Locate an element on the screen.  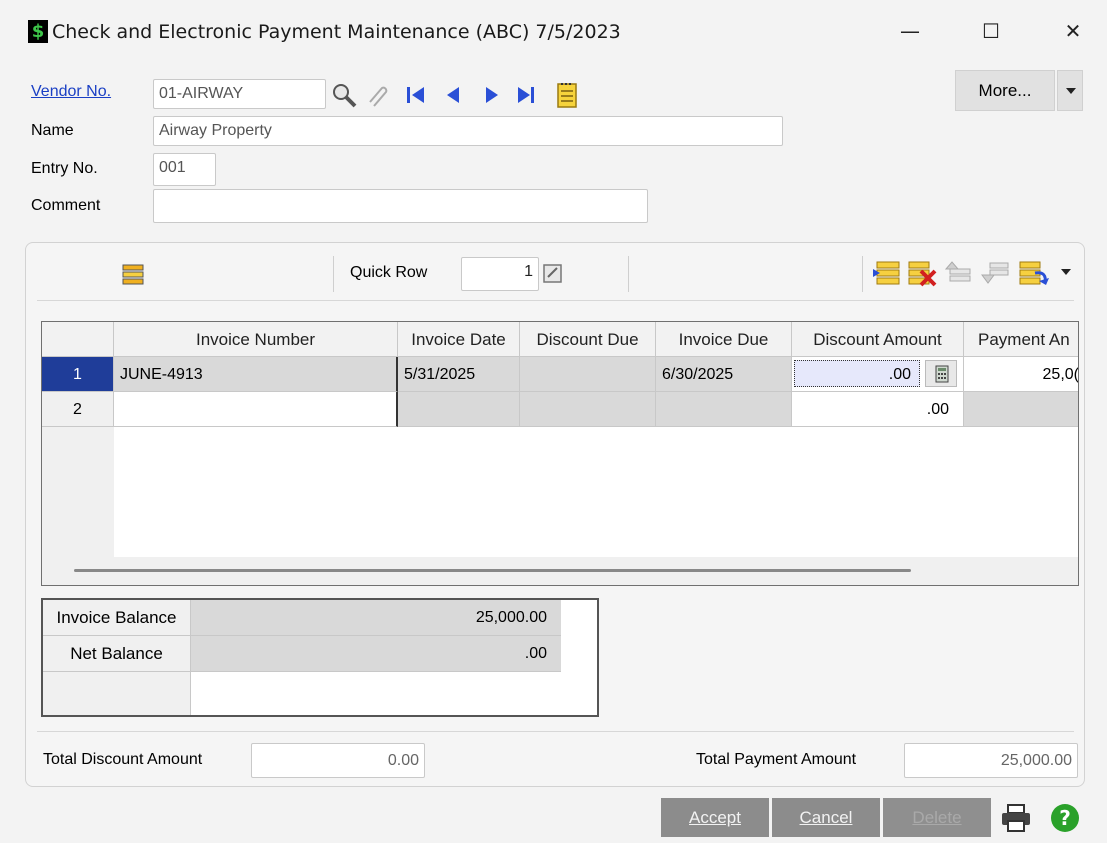
row-header-empty is located at coordinates (78, 506).